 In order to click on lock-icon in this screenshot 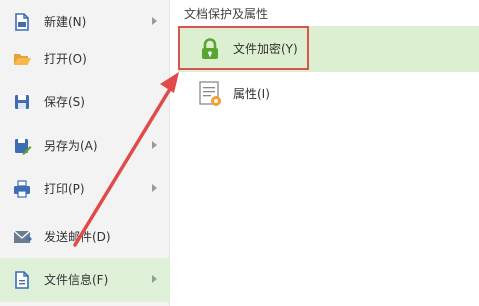, I will do `click(210, 49)`.